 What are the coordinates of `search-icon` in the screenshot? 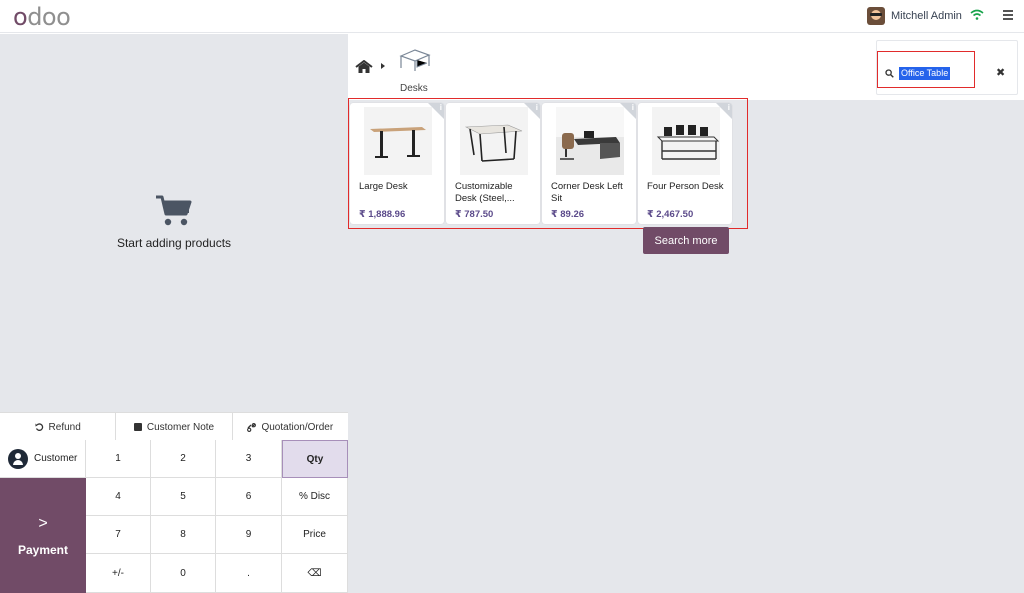 It's located at (889, 73).